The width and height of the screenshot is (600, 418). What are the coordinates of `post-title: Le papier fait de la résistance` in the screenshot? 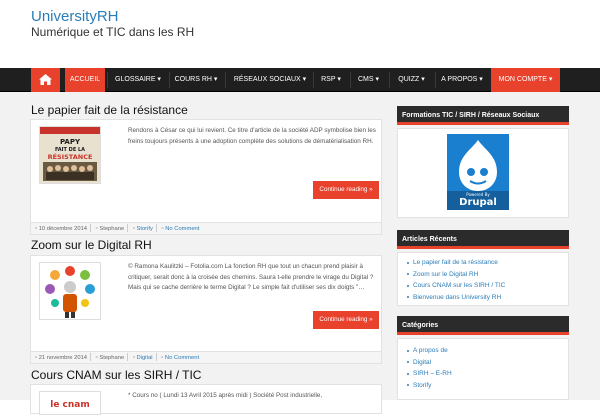 It's located at (109, 110).